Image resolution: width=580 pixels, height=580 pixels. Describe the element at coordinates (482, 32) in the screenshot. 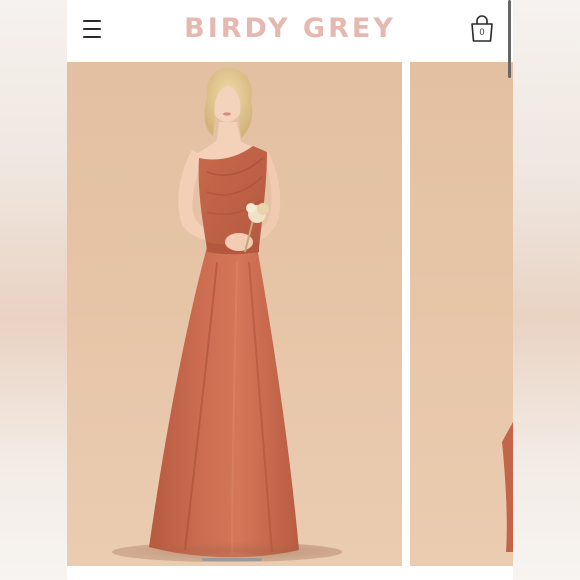

I see `cart-count-badge: 0` at that location.